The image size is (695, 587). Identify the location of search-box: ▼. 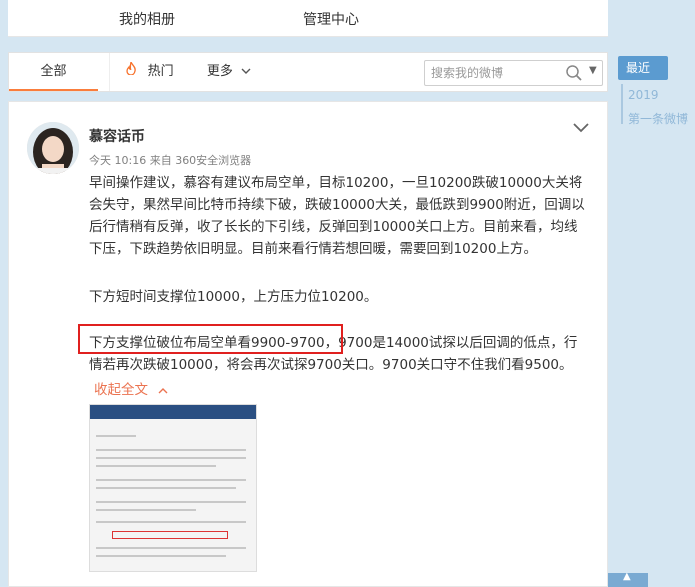
(513, 73).